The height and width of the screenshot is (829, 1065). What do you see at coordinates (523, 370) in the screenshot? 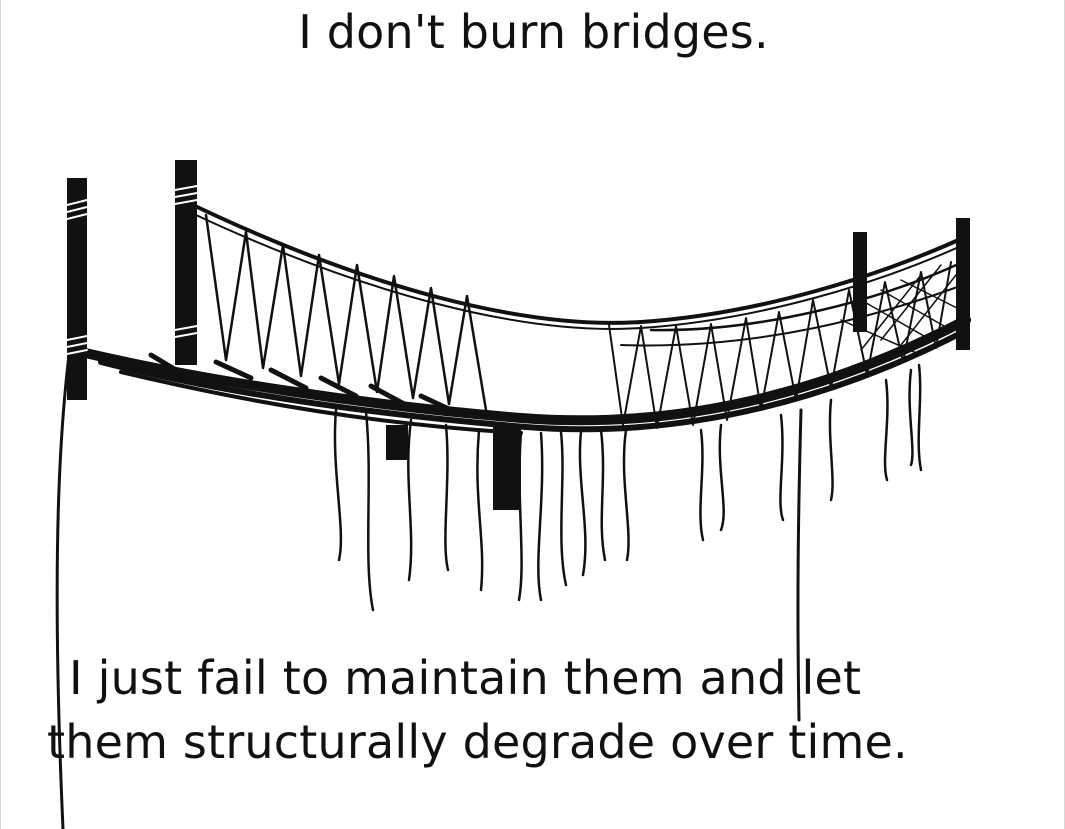
I see `bridge-deck-near` at bounding box center [523, 370].